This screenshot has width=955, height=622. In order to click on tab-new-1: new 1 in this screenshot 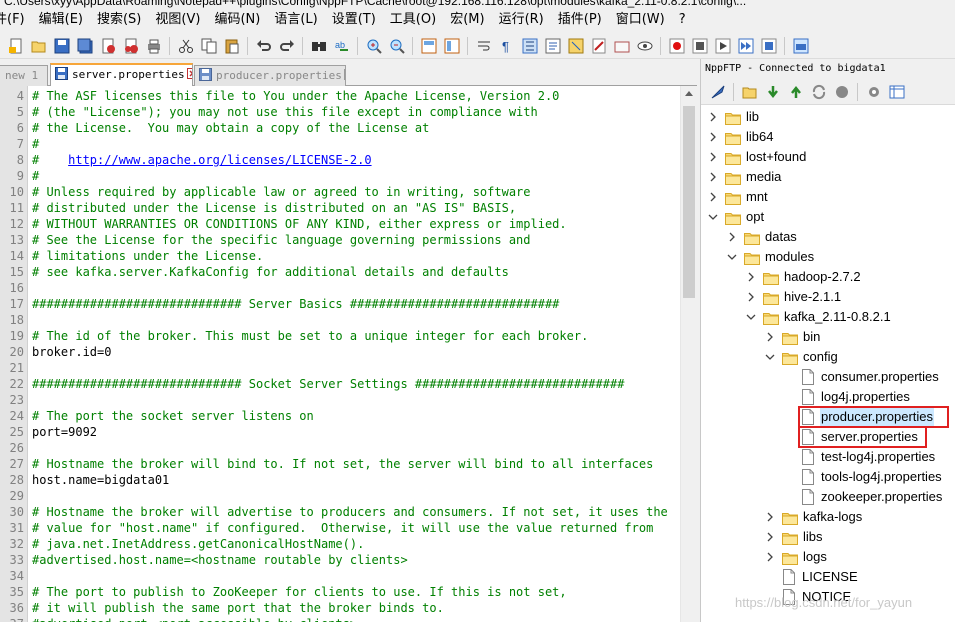, I will do `click(24, 75)`.